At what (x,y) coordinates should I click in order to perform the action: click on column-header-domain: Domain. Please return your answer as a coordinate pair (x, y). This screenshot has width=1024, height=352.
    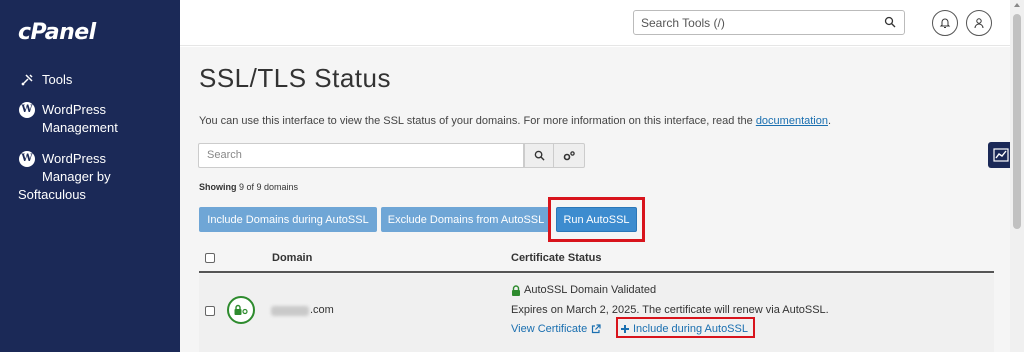
    Looking at the image, I should click on (292, 258).